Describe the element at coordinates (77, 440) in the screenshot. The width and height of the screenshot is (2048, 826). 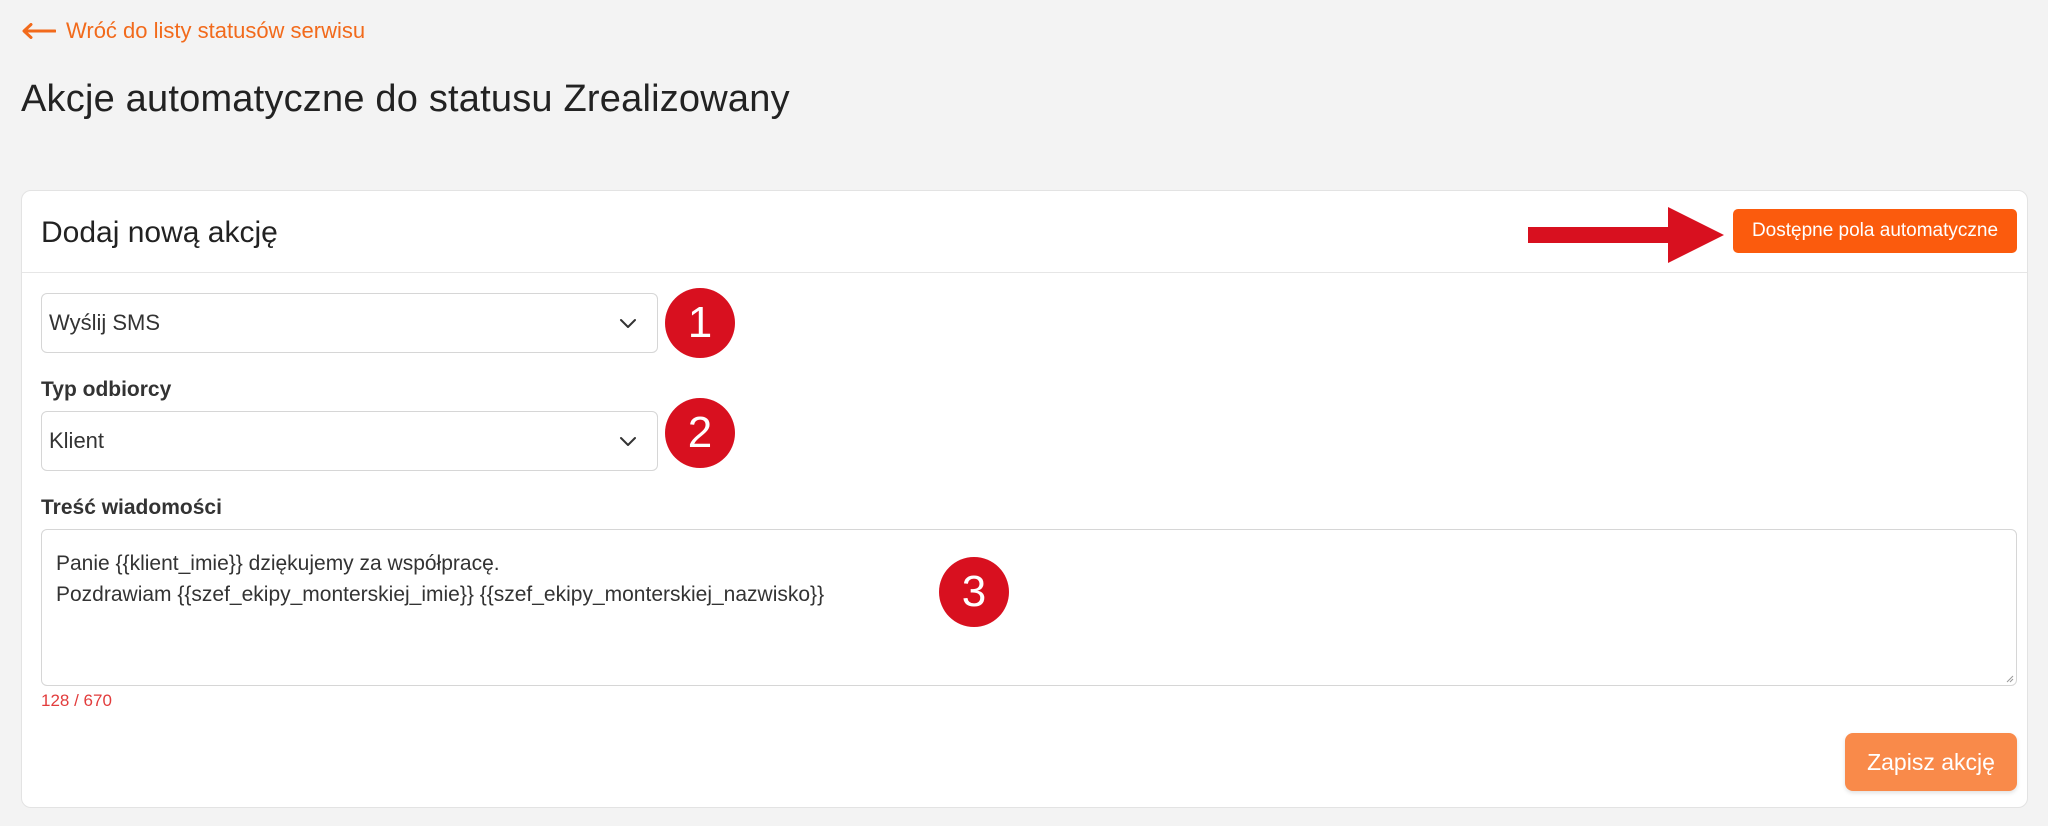
I see `recipient-type-value: Klient` at that location.